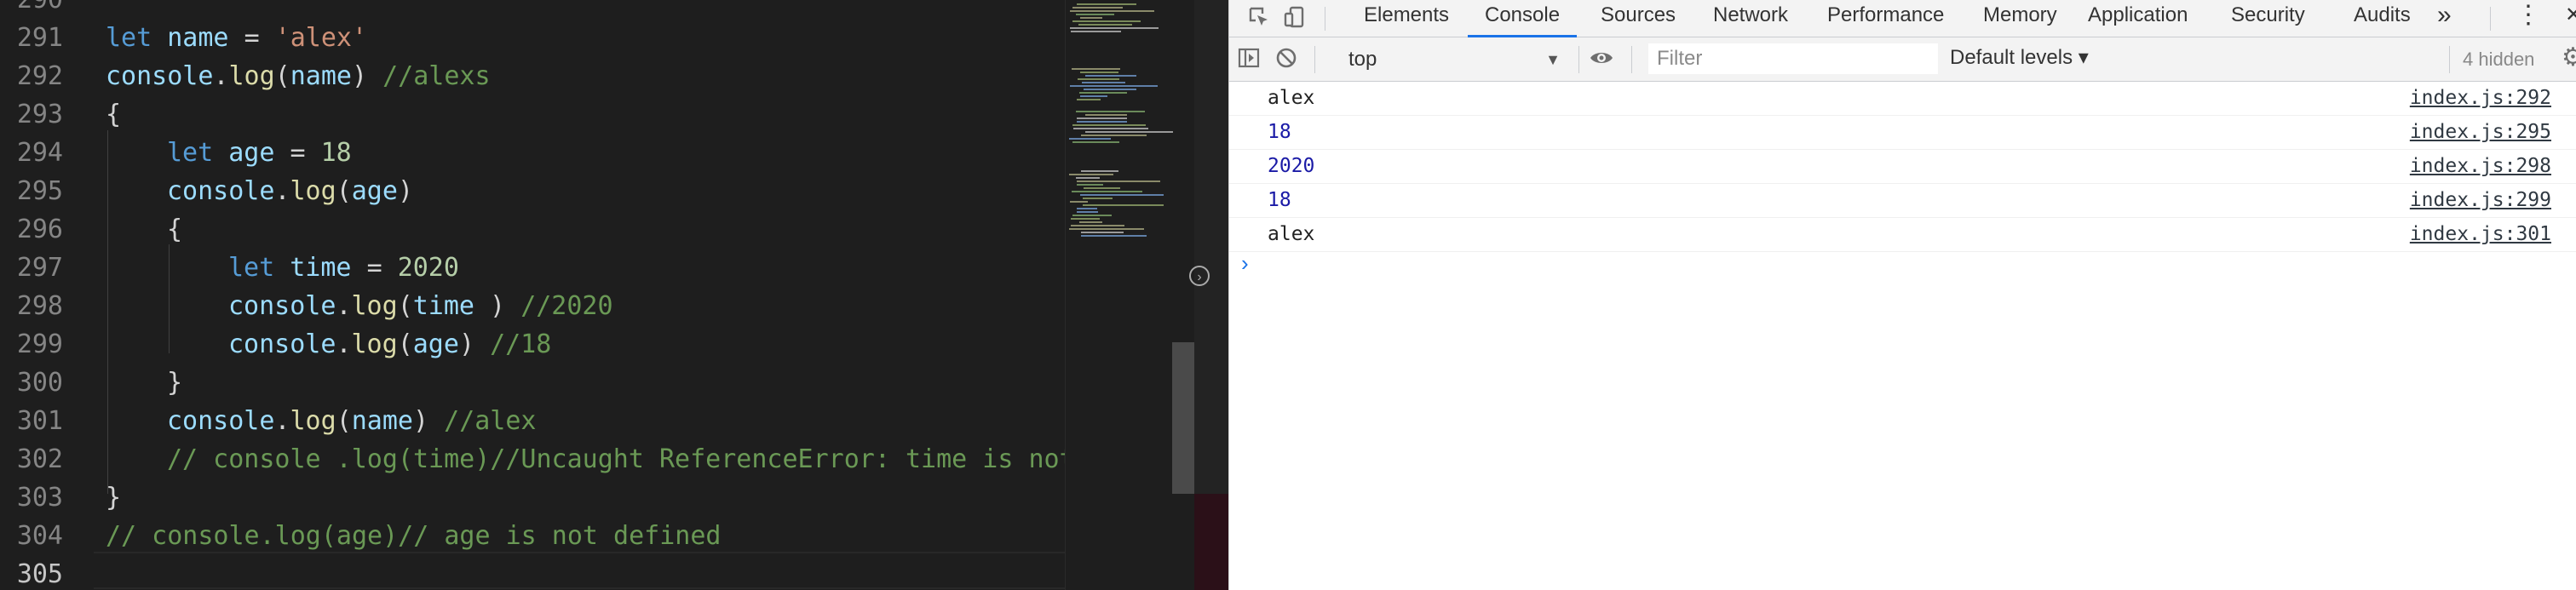 The image size is (2576, 590). I want to click on scrollbar-track, so click(1185, 295).